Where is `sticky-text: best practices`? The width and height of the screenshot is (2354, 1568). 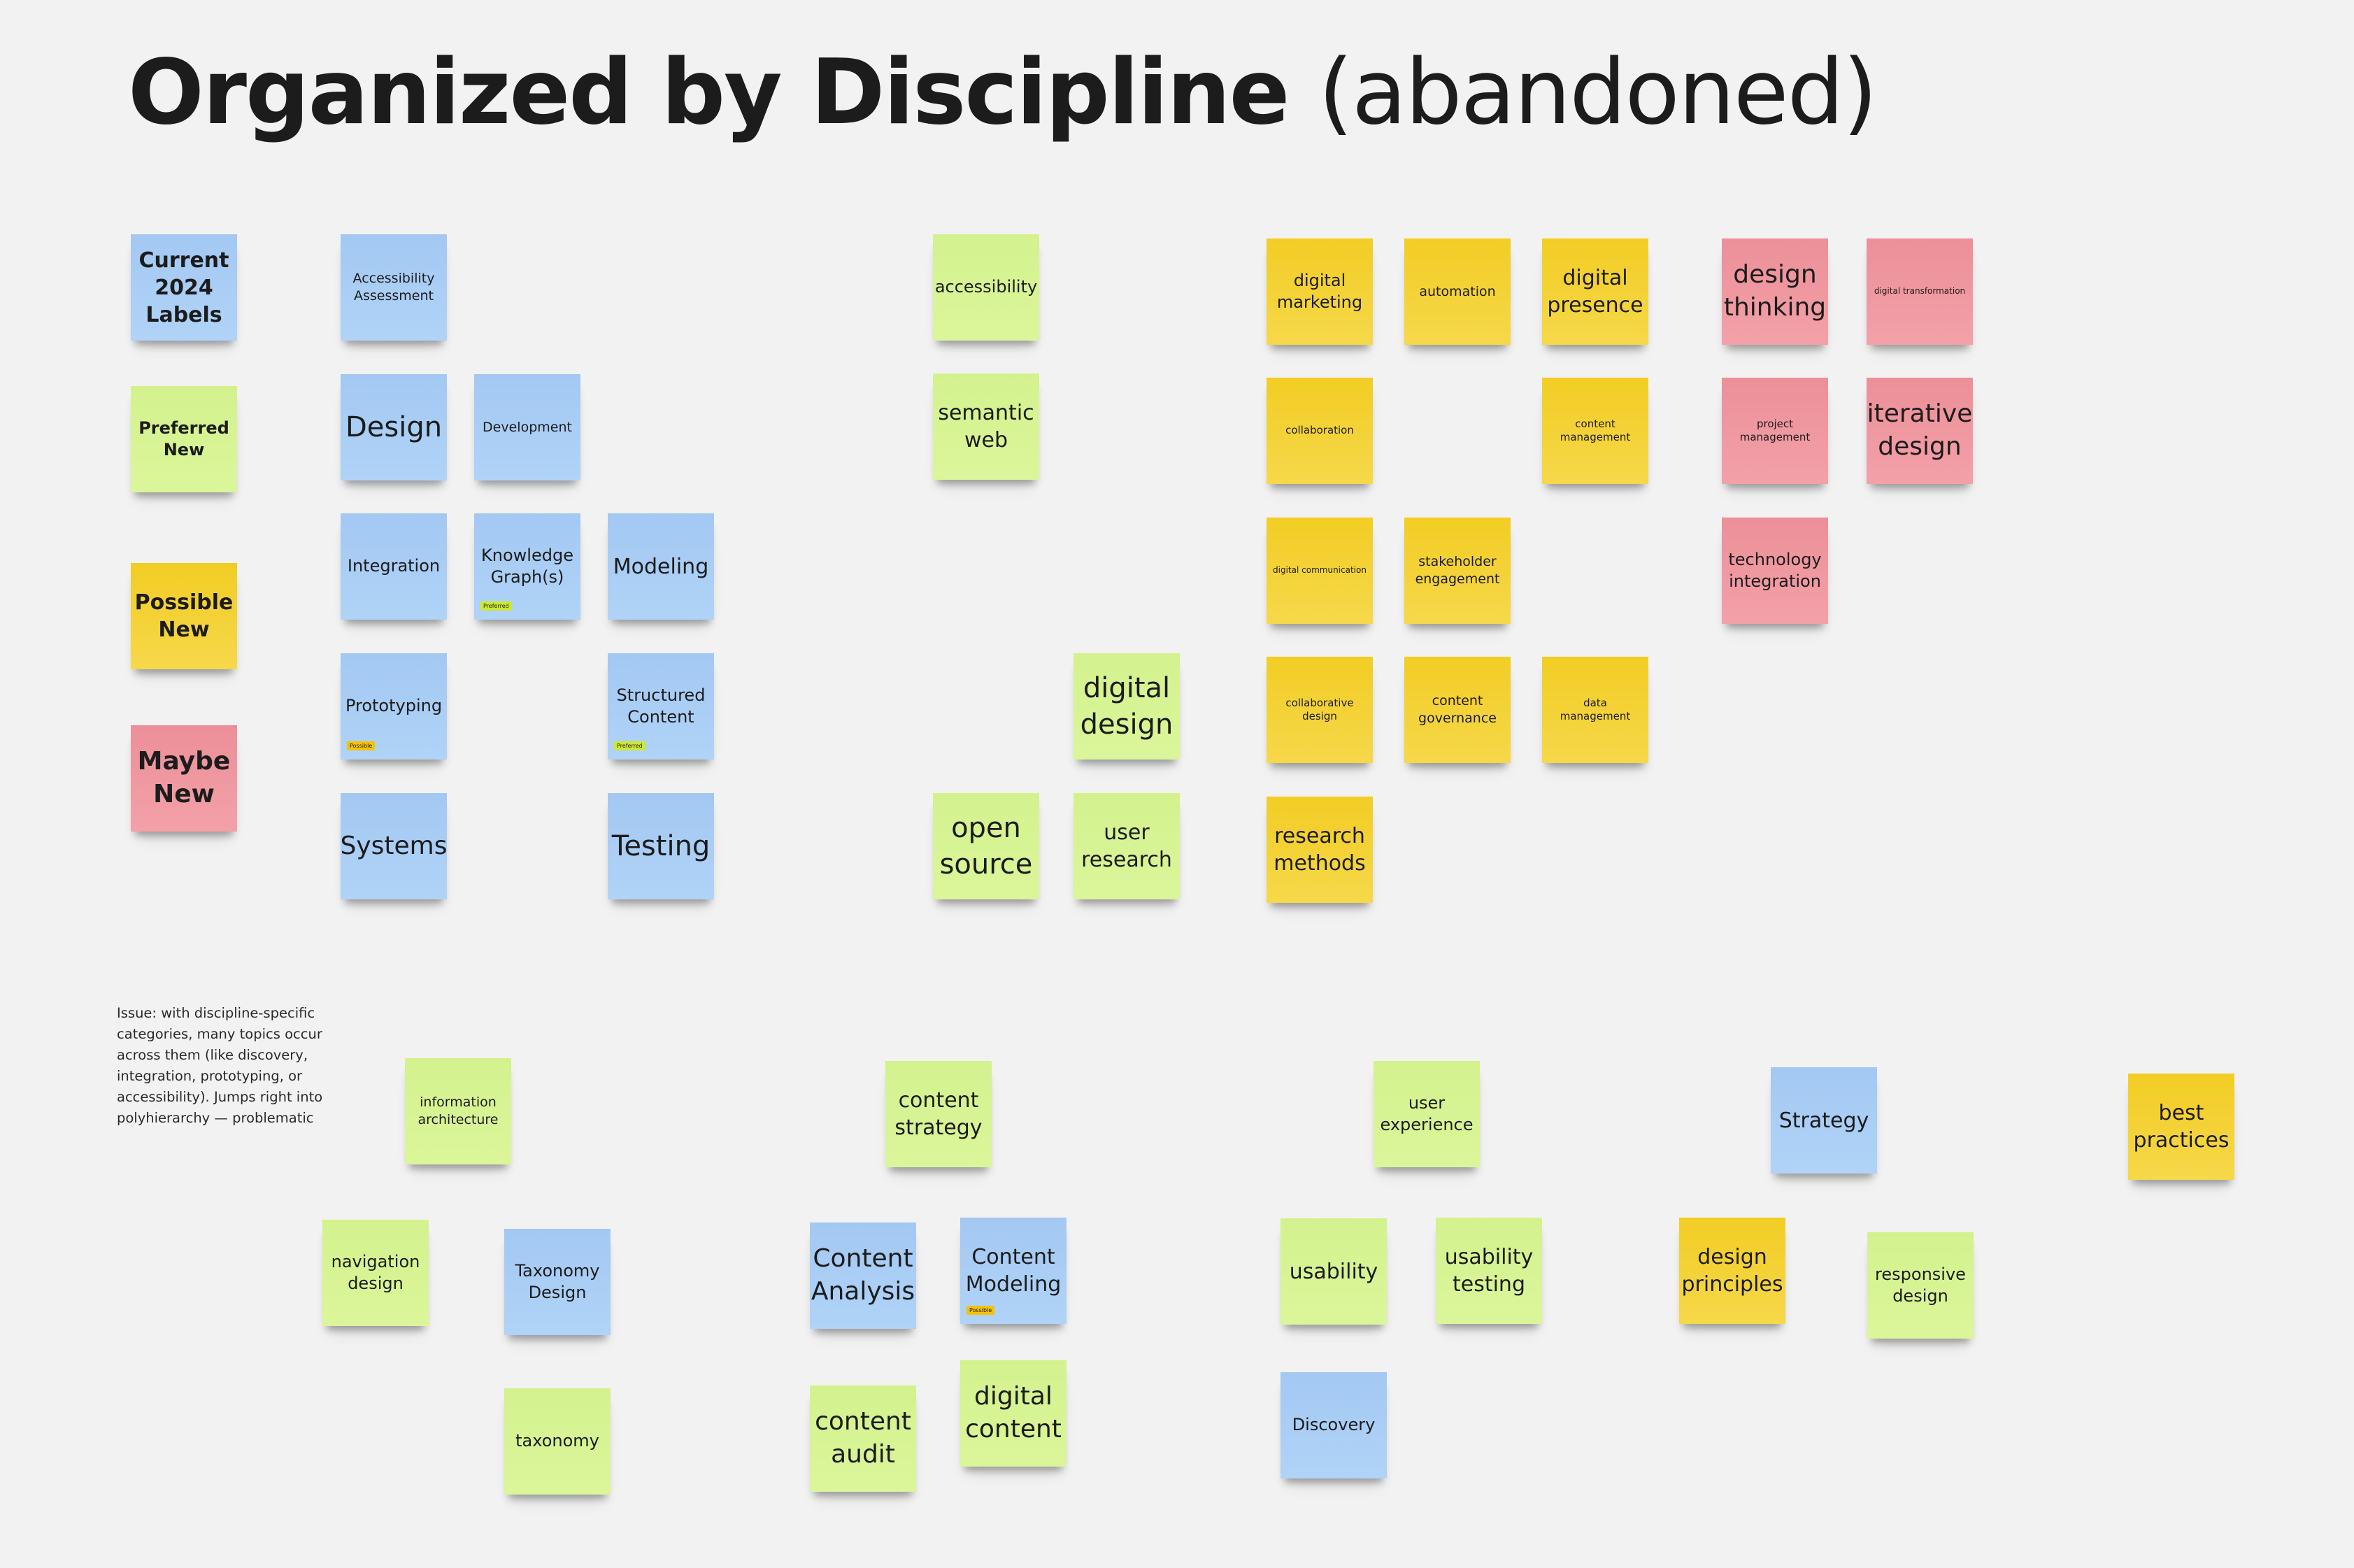 sticky-text: best practices is located at coordinates (2181, 1127).